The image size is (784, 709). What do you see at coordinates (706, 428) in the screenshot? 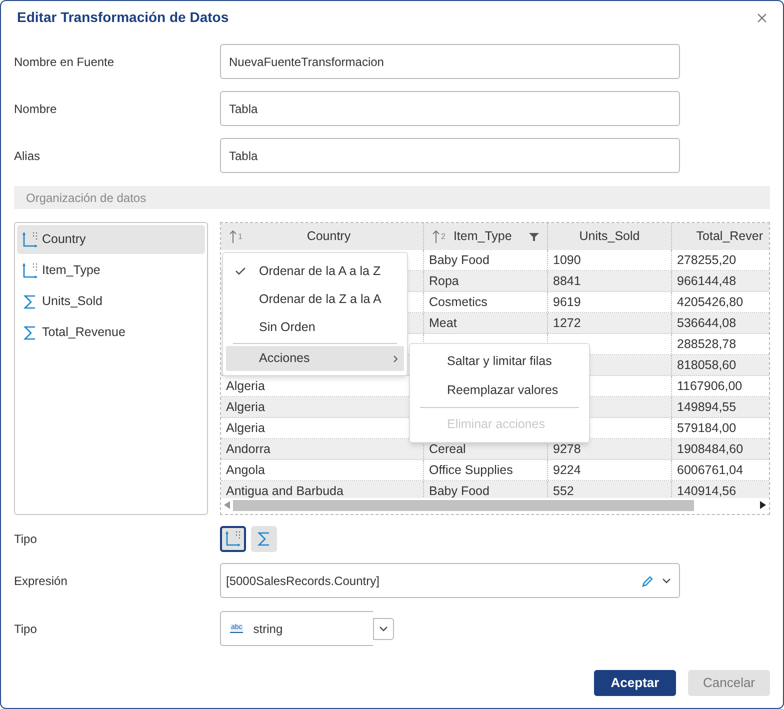
I see `table-cell-text: 579184,00` at bounding box center [706, 428].